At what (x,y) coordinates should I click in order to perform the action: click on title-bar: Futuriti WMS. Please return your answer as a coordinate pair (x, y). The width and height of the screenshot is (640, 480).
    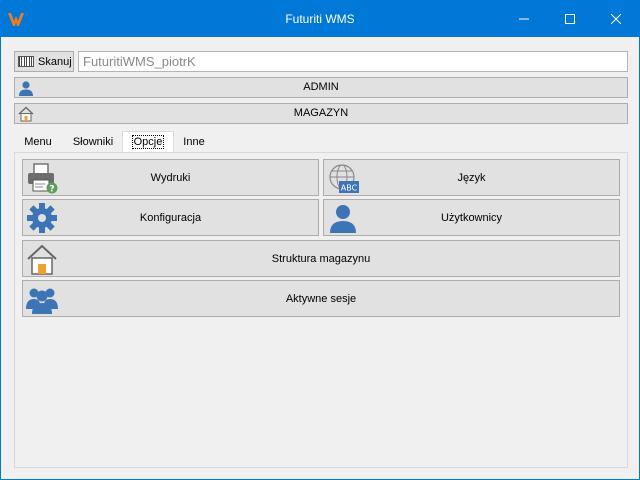
    Looking at the image, I should click on (320, 19).